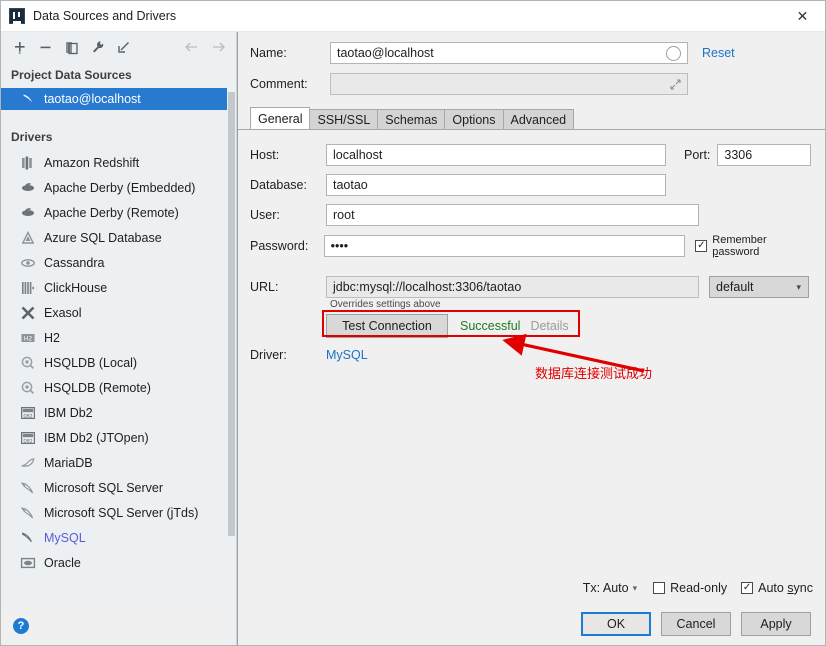 Image resolution: width=826 pixels, height=646 pixels. Describe the element at coordinates (474, 119) in the screenshot. I see `tab-options: Options` at that location.